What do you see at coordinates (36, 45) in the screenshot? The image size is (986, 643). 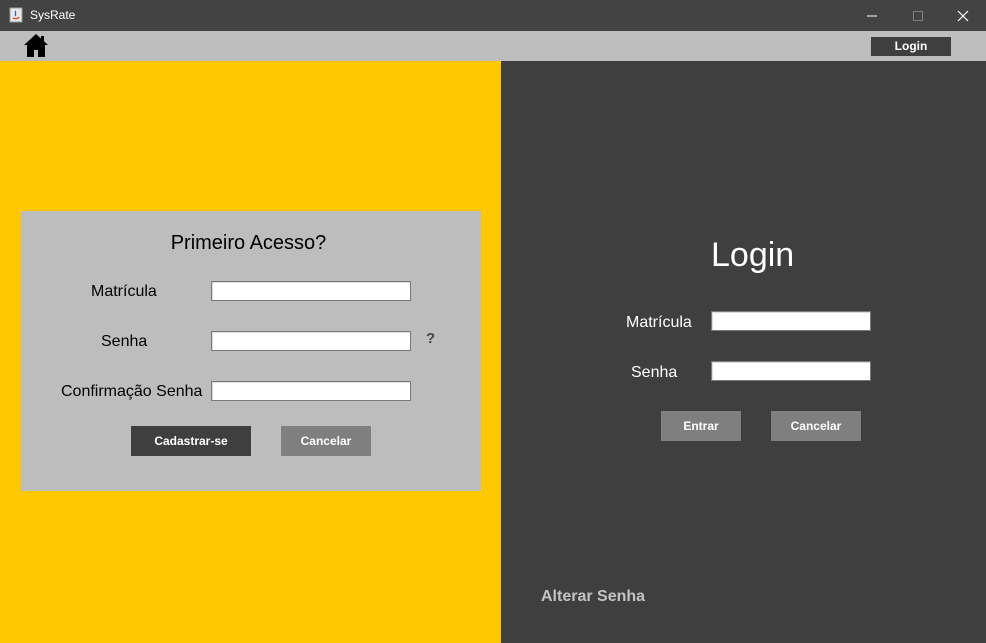 I see `home-icon` at bounding box center [36, 45].